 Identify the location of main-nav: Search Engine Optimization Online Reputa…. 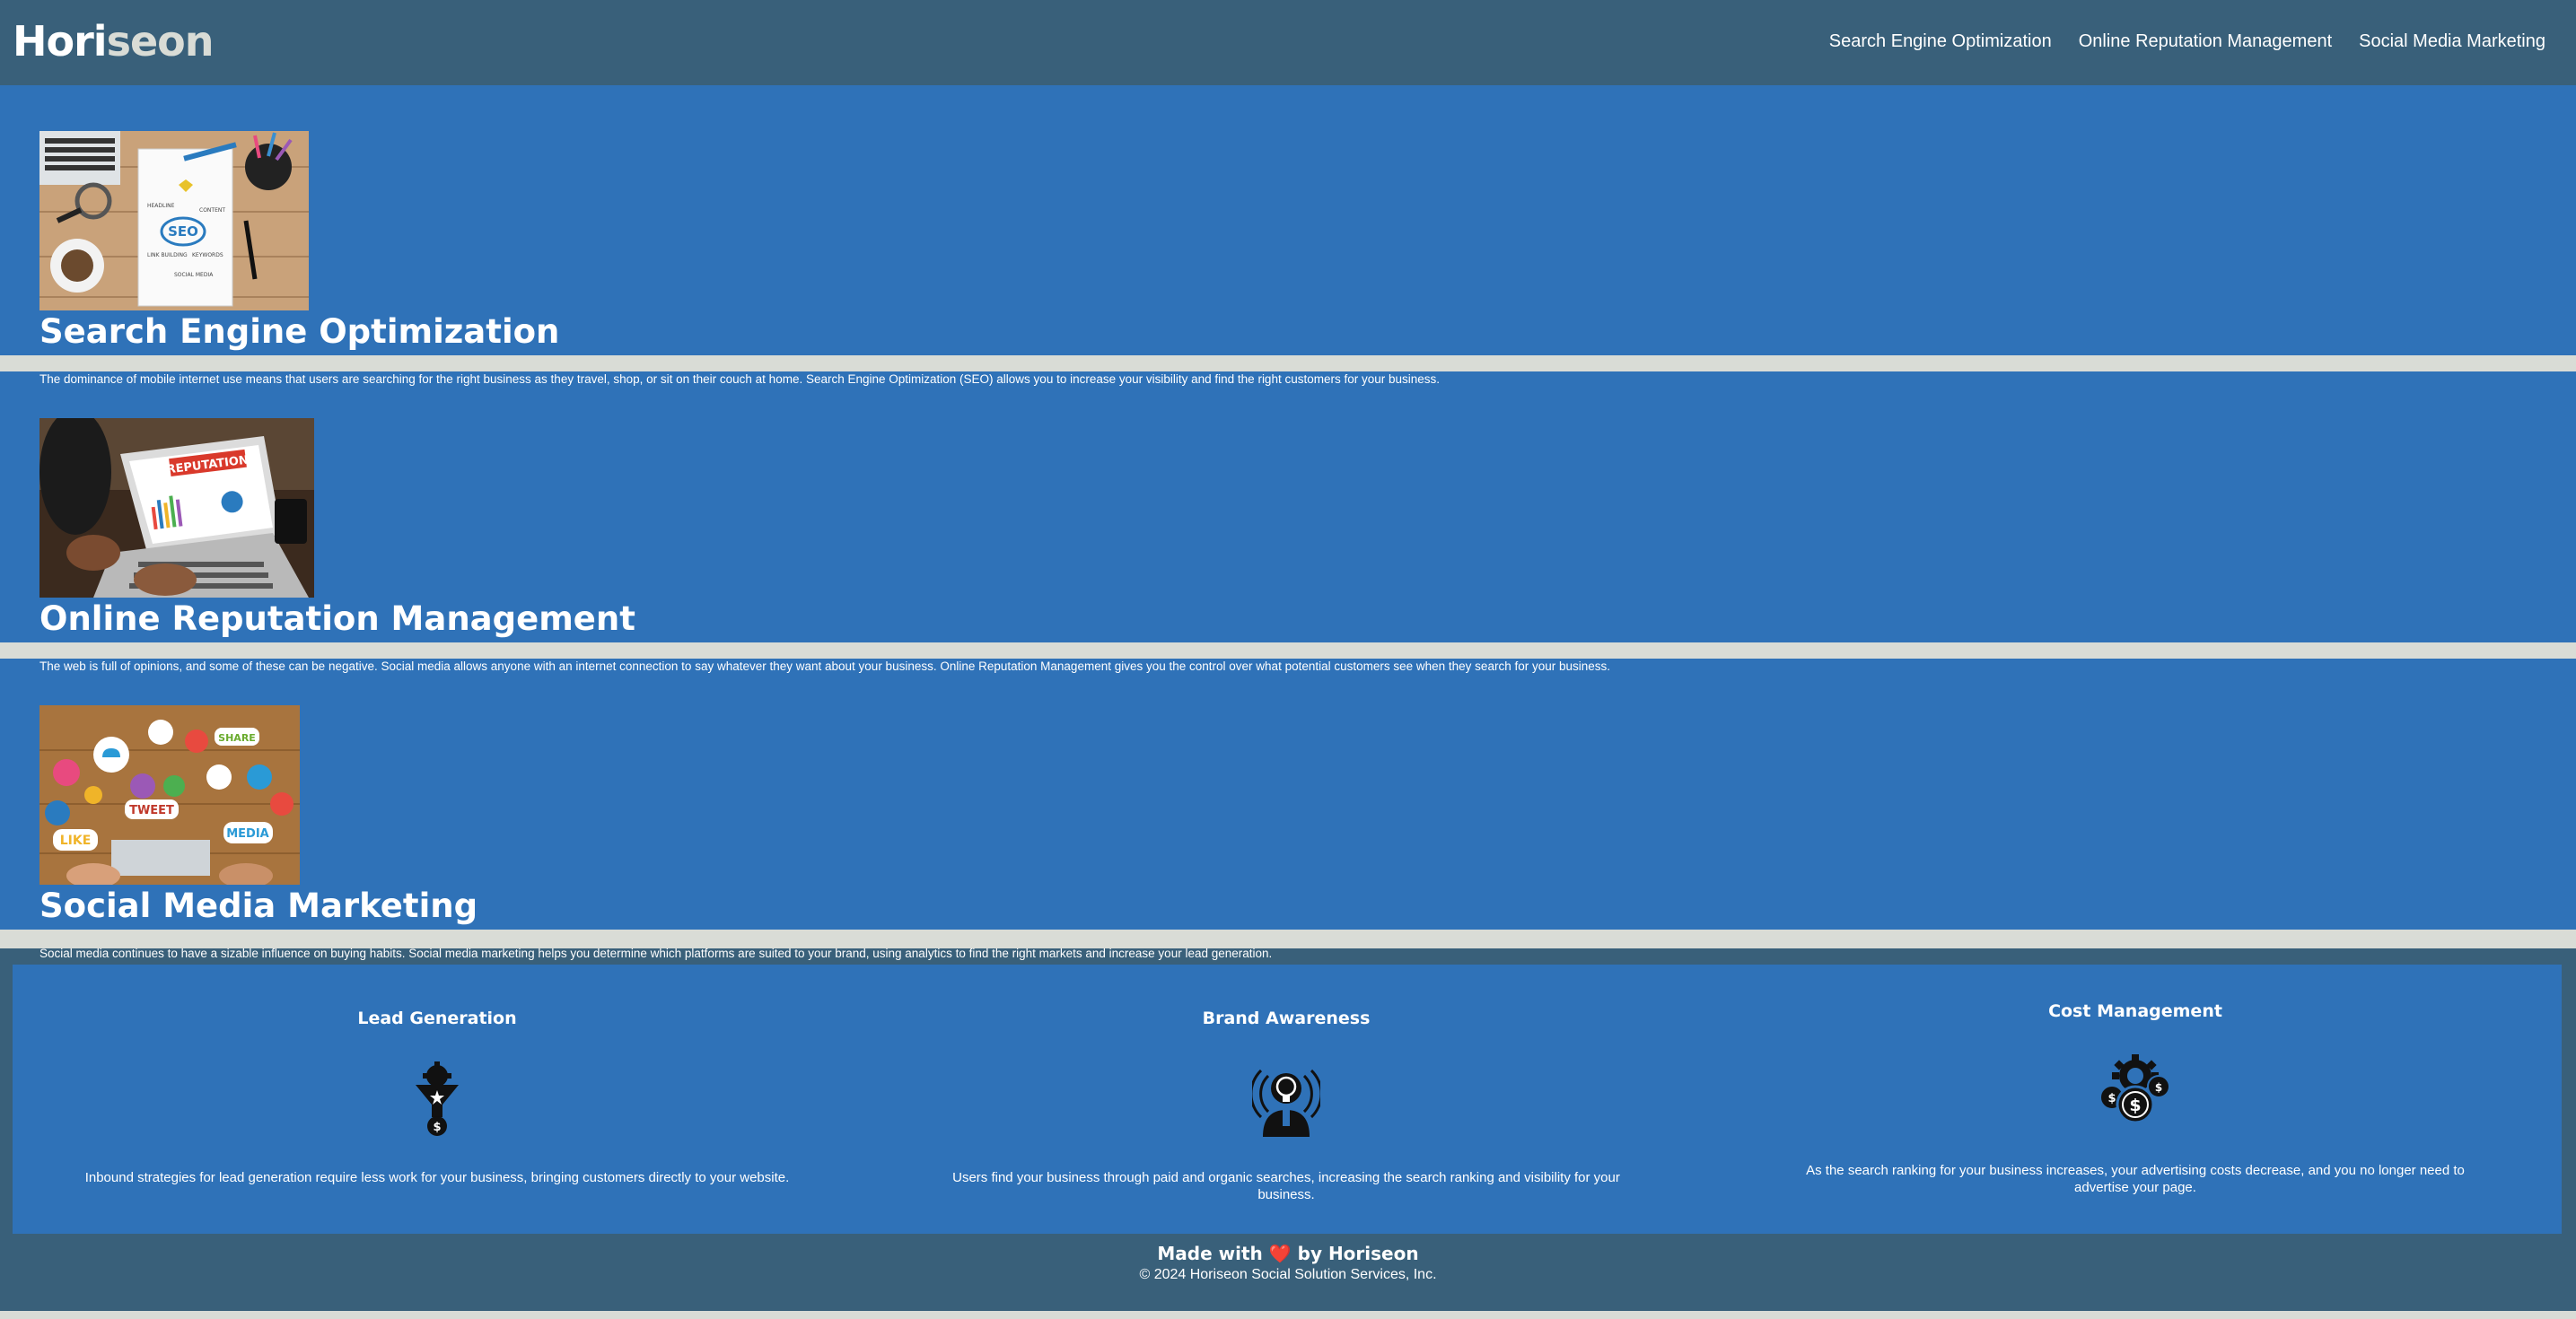
(2187, 41).